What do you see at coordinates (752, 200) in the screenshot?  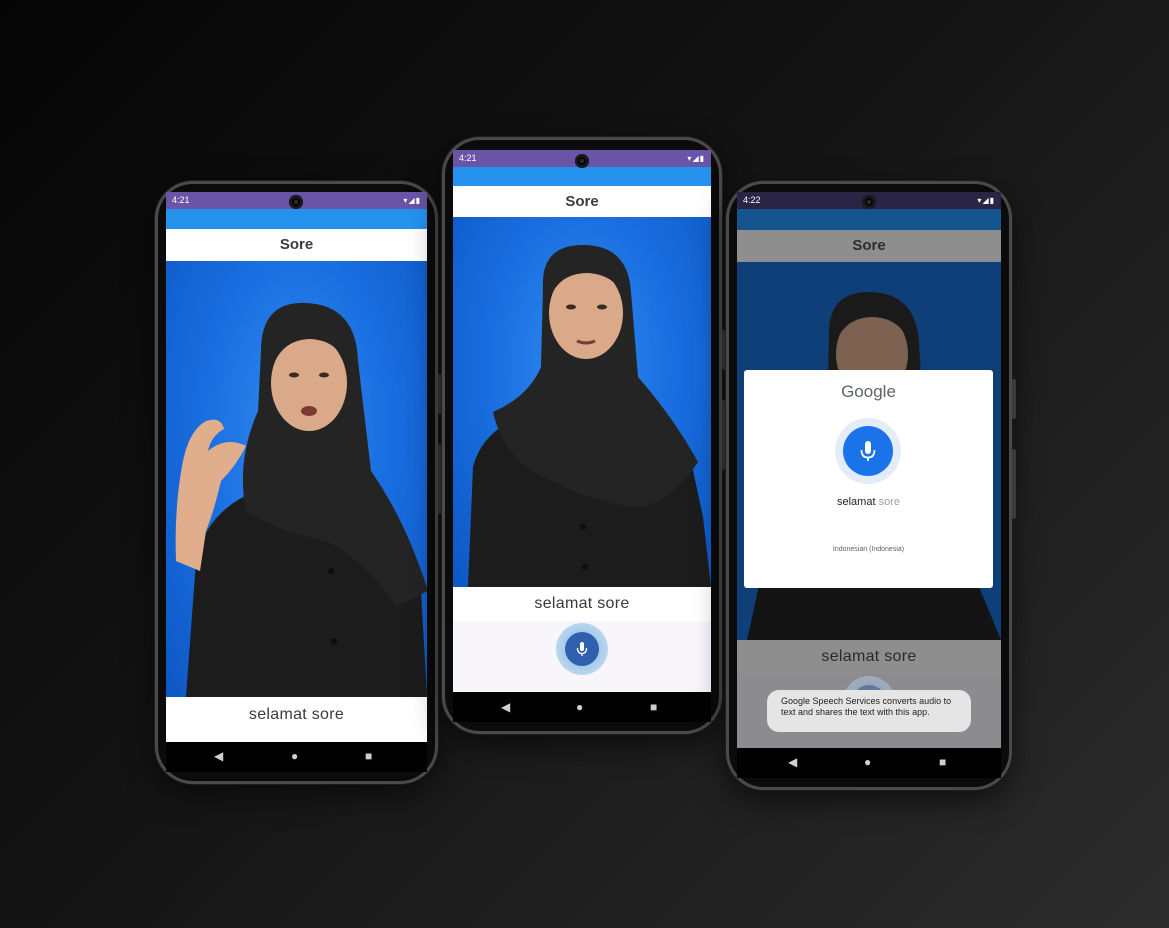 I see `status-time: 4:22` at bounding box center [752, 200].